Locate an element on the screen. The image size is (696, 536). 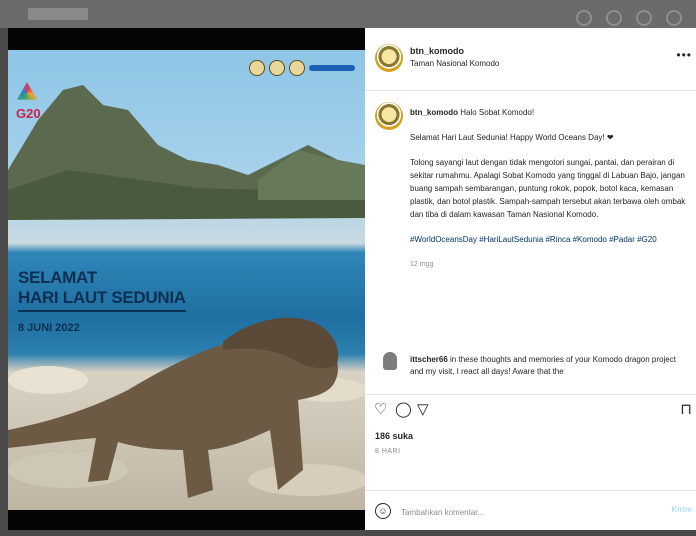
action-bar: ♡ ◯ ▽ ⊓ is located at coordinates (530, 409).